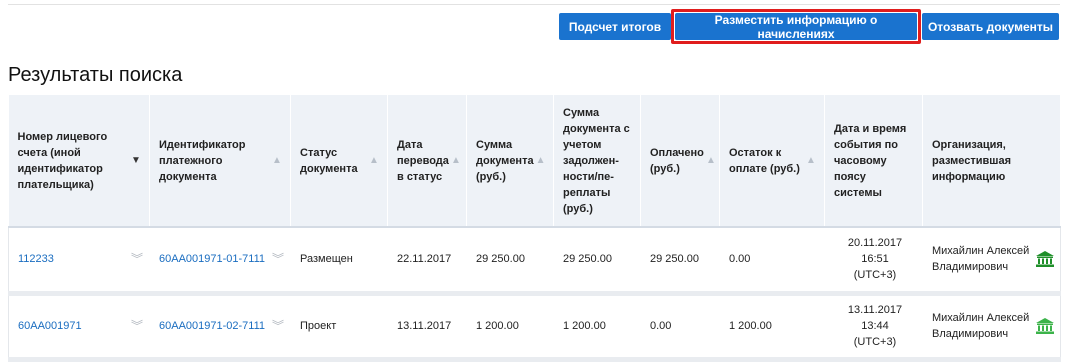  What do you see at coordinates (772, 161) in the screenshot?
I see `column-header-remaining: Остаток к оплате (руб.) ▲` at bounding box center [772, 161].